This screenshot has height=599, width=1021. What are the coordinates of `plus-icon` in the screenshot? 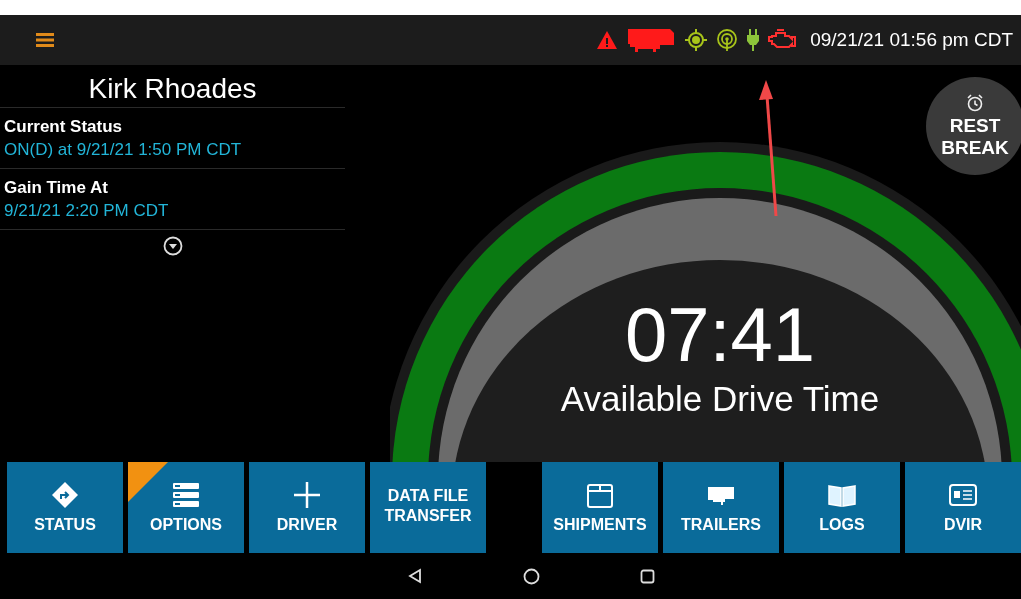 It's located at (307, 494).